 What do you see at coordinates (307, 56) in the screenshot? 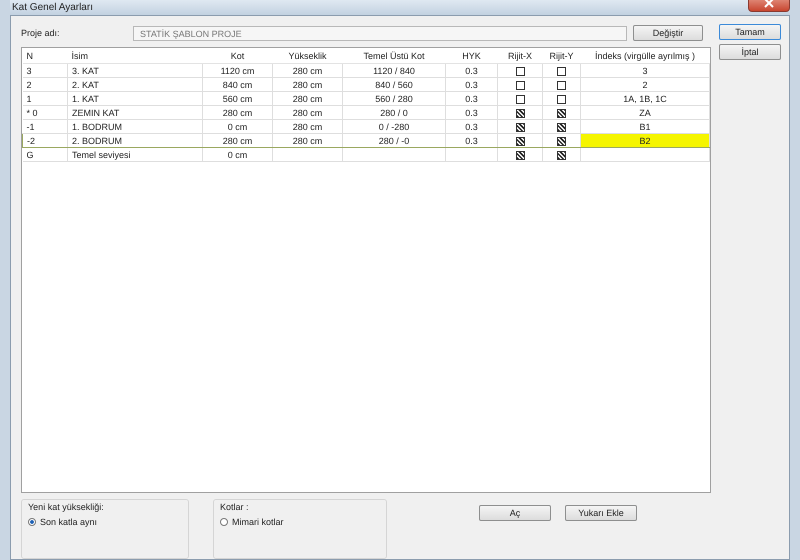
I see `column-header: Yükseklik` at bounding box center [307, 56].